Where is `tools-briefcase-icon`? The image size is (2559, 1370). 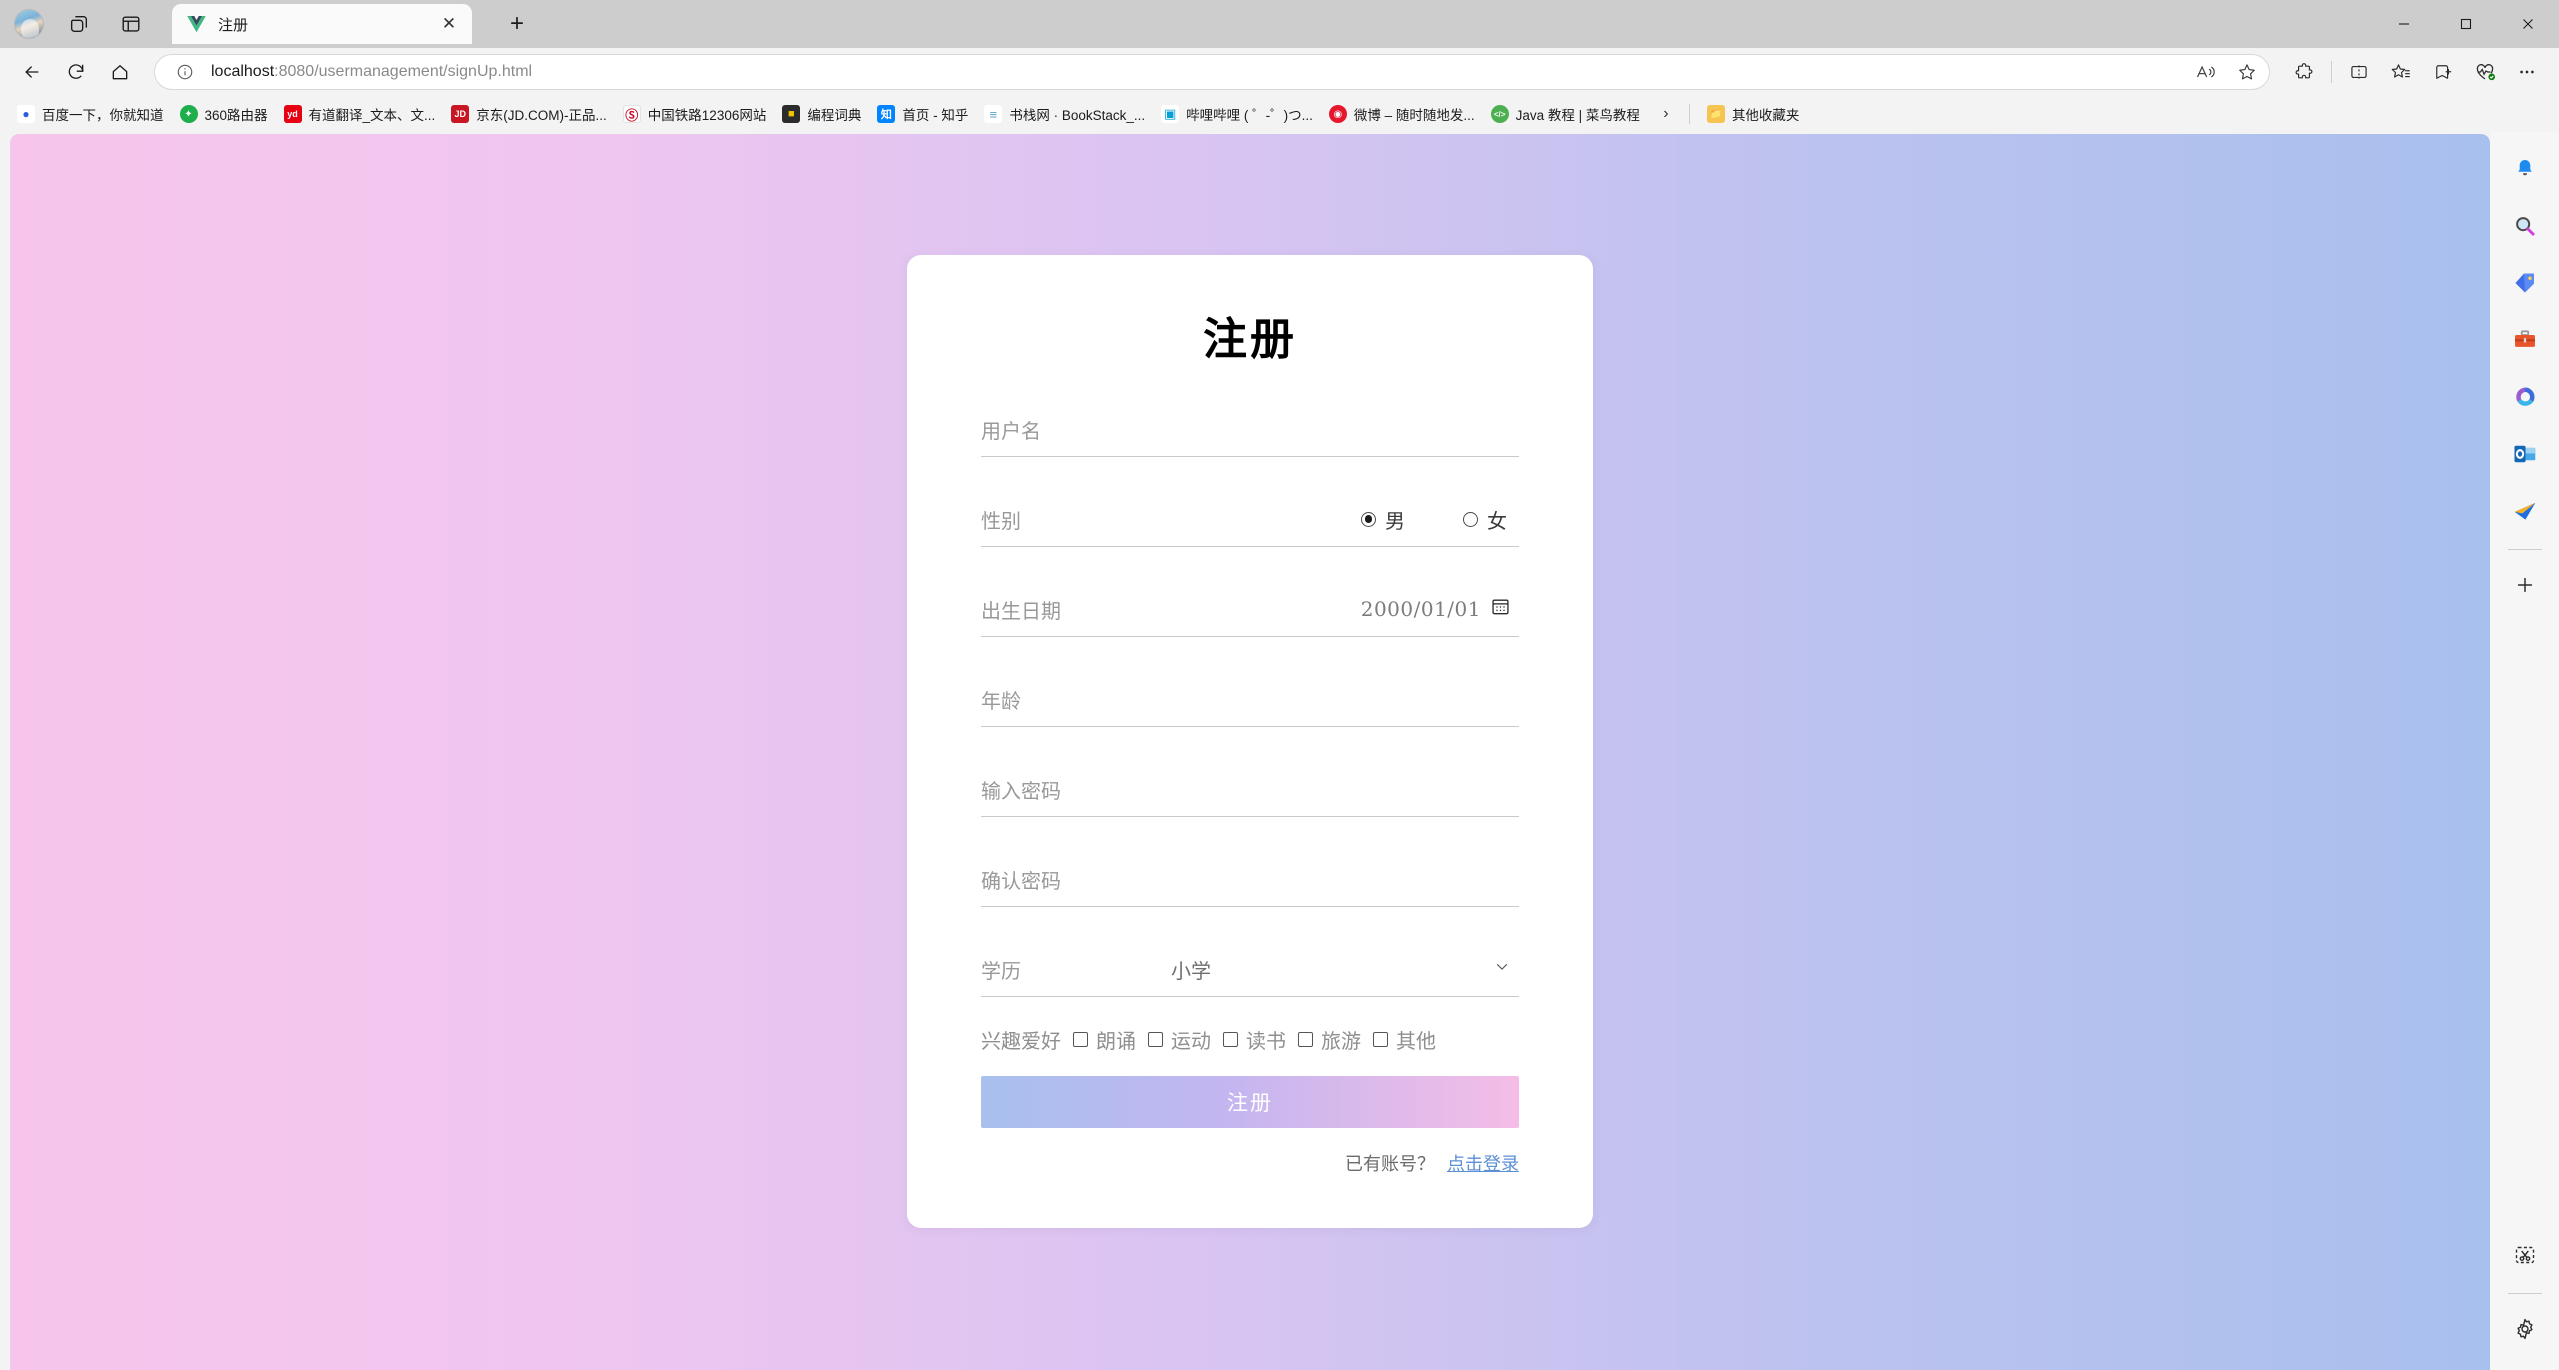
tools-briefcase-icon is located at coordinates (2525, 340).